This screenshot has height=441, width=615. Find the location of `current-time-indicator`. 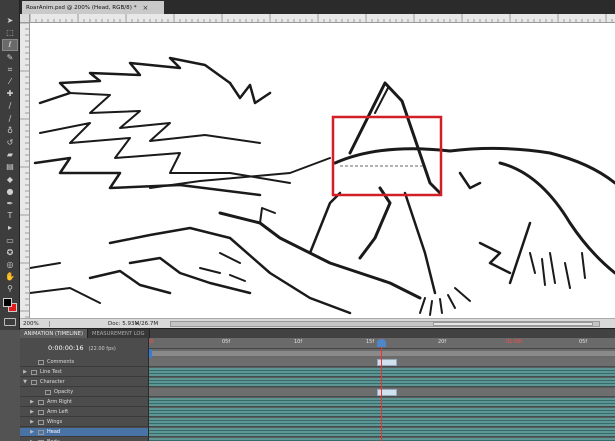

current-time-indicator is located at coordinates (381, 389).